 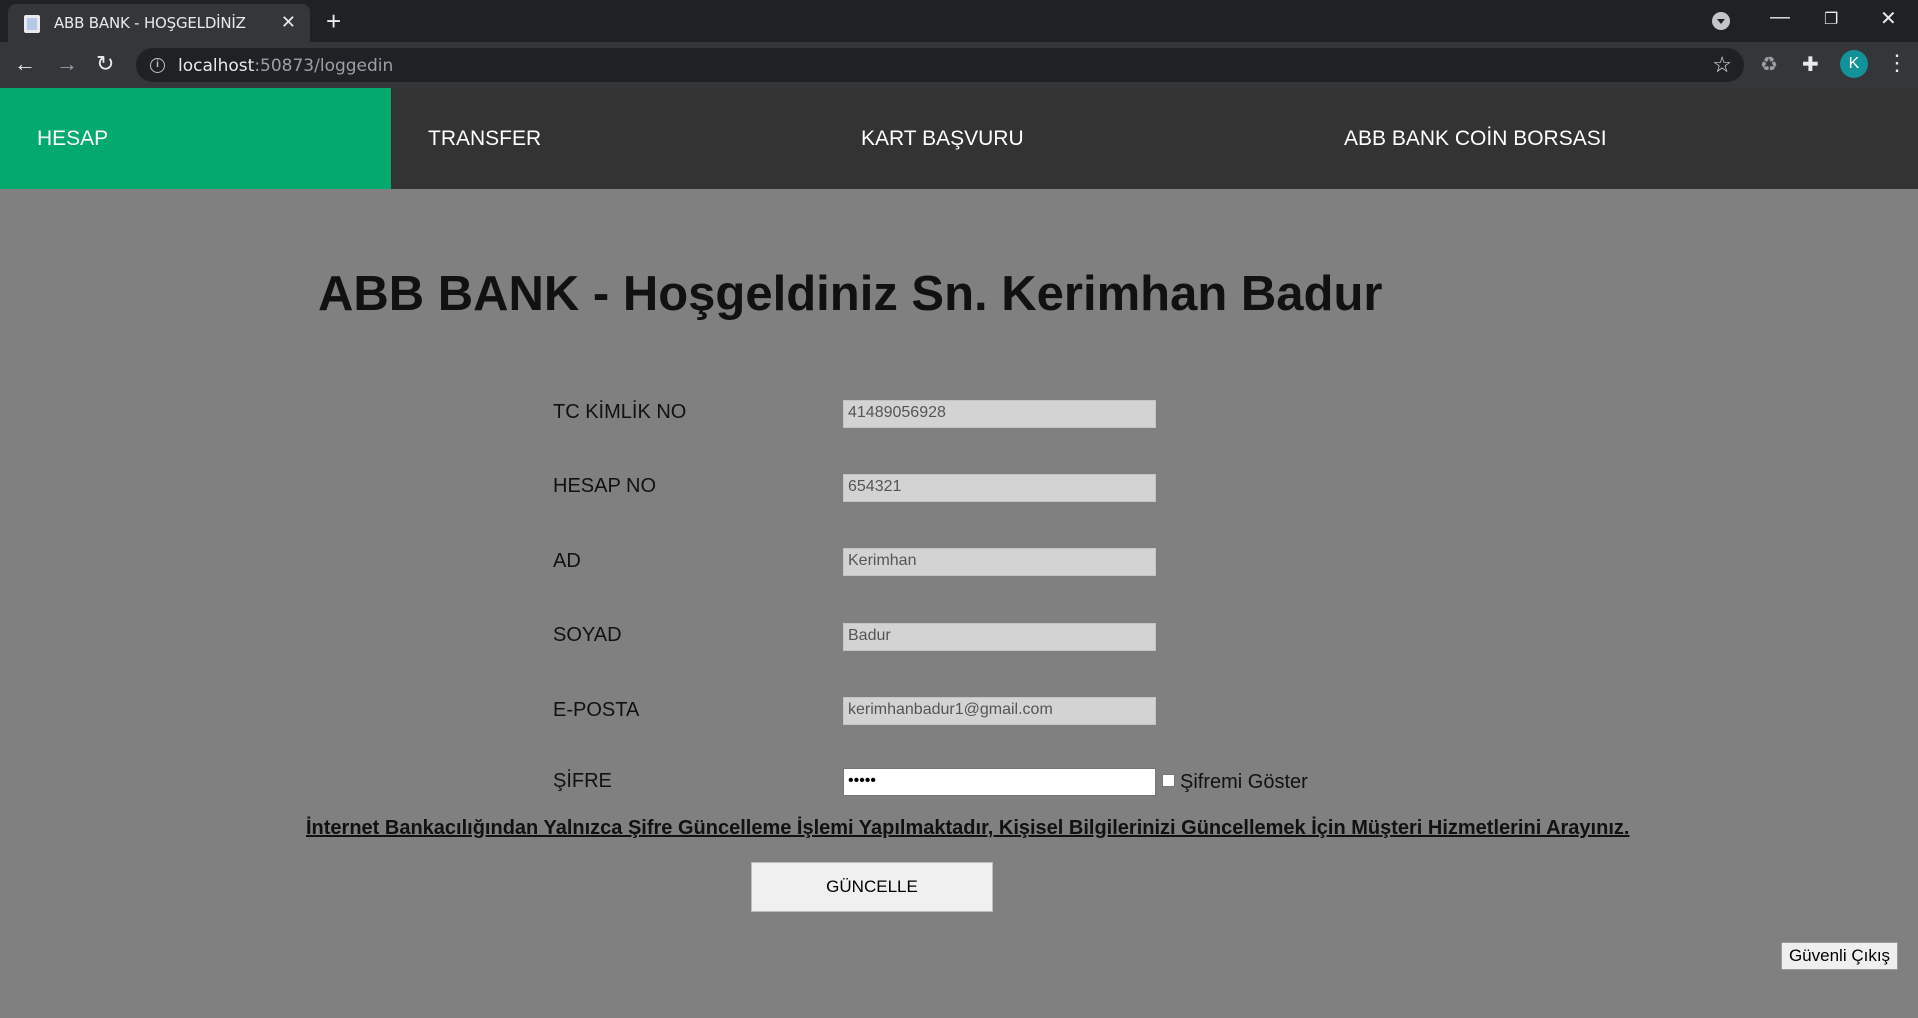 I want to click on close-tab-icon: ✕, so click(x=288, y=22).